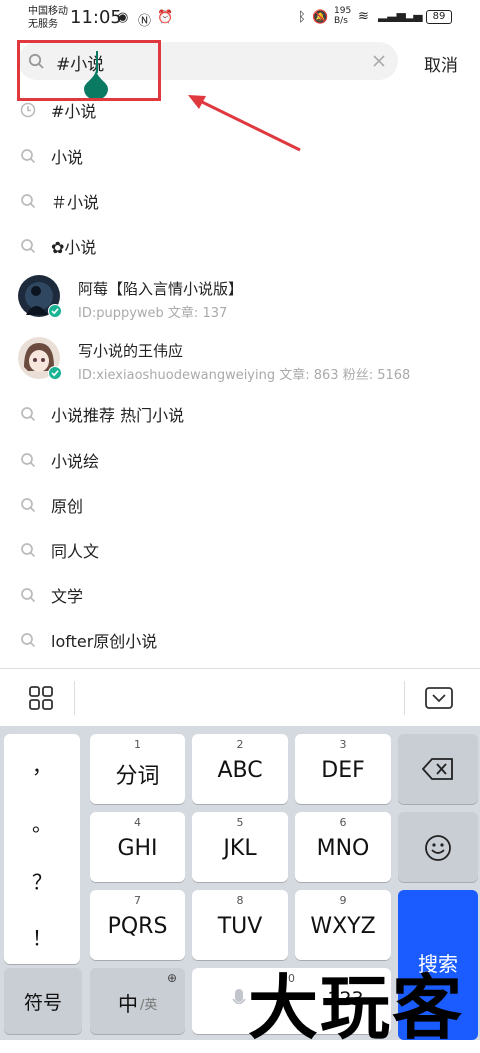 The image size is (480, 1053). Describe the element at coordinates (67, 506) in the screenshot. I see `suggestion-label: 原创` at that location.